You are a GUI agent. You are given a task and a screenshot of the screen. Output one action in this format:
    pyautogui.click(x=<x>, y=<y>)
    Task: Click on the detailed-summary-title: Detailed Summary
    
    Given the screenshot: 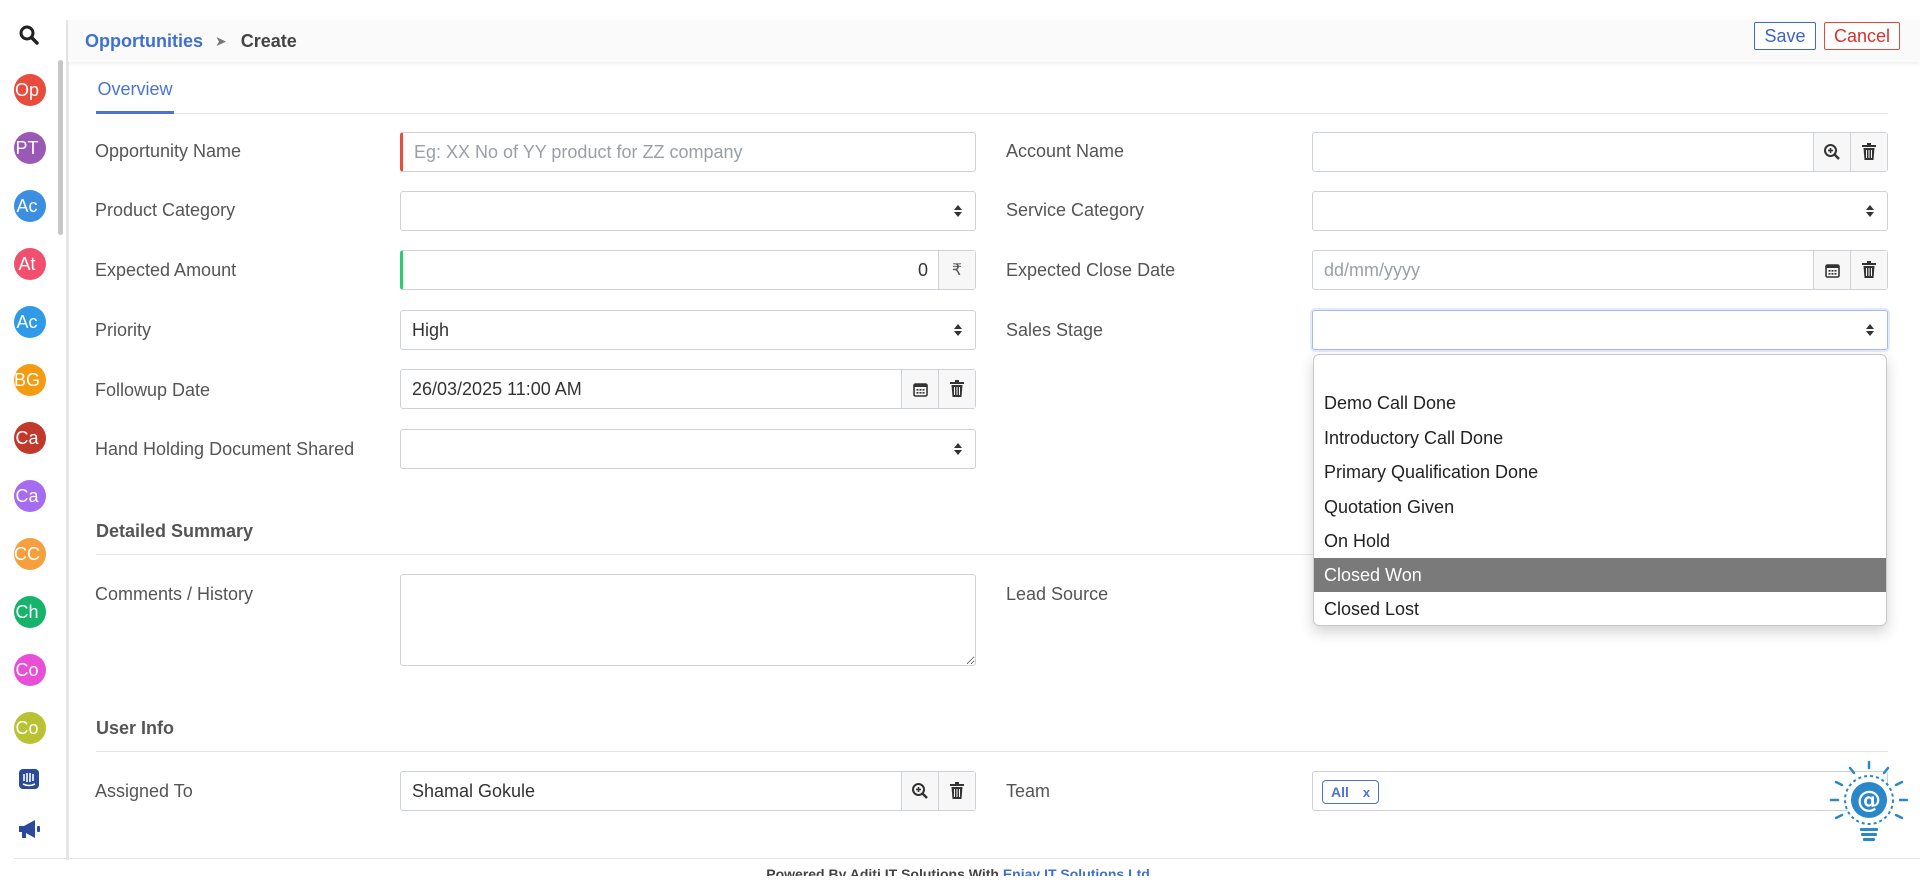 What is the action you would take?
    pyautogui.click(x=175, y=531)
    